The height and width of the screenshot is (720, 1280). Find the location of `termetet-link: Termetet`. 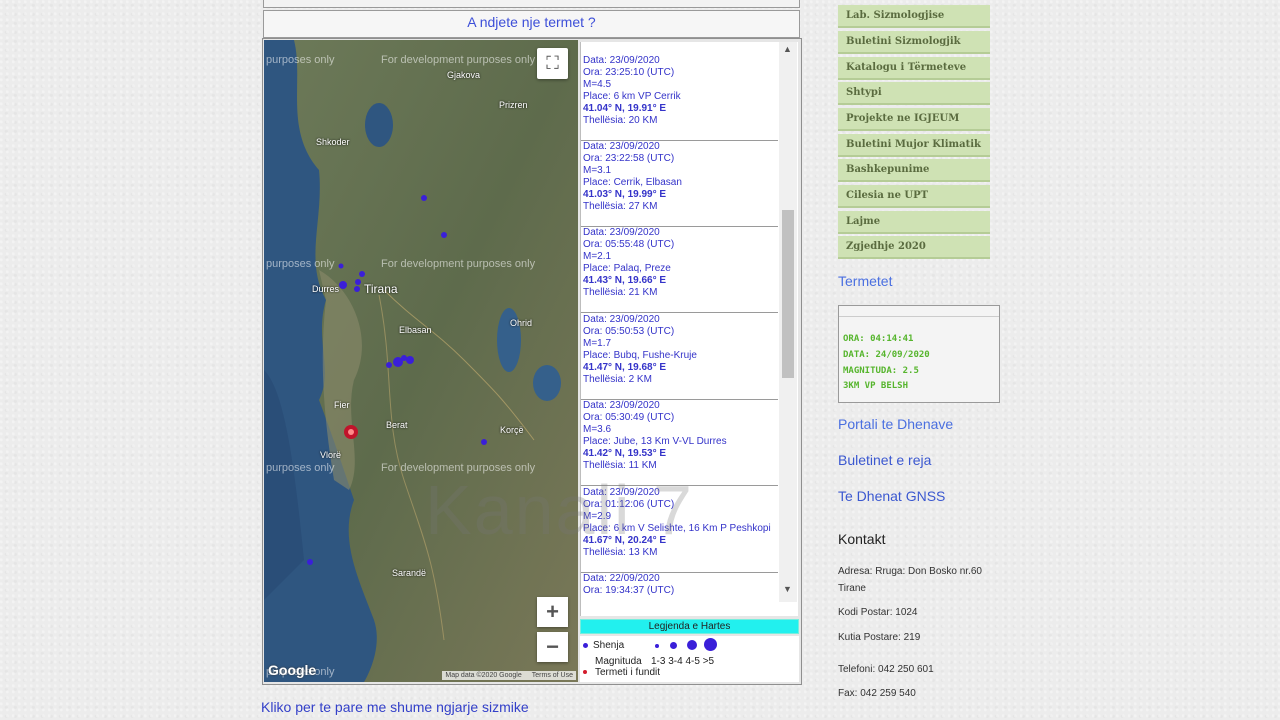

termetet-link: Termetet is located at coordinates (865, 281).